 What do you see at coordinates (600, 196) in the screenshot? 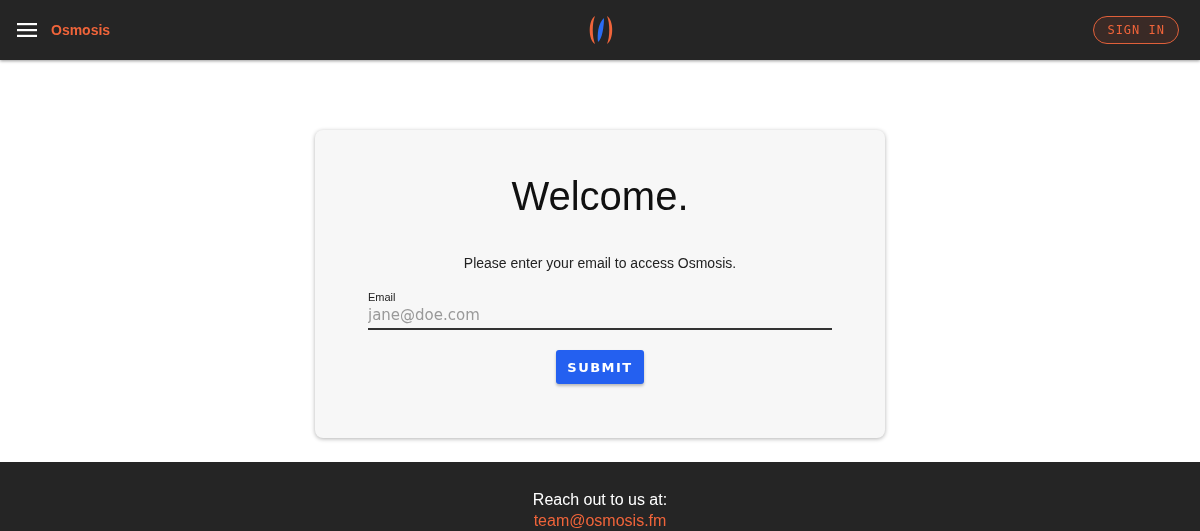
I see `welcome-title: Welcome.` at bounding box center [600, 196].